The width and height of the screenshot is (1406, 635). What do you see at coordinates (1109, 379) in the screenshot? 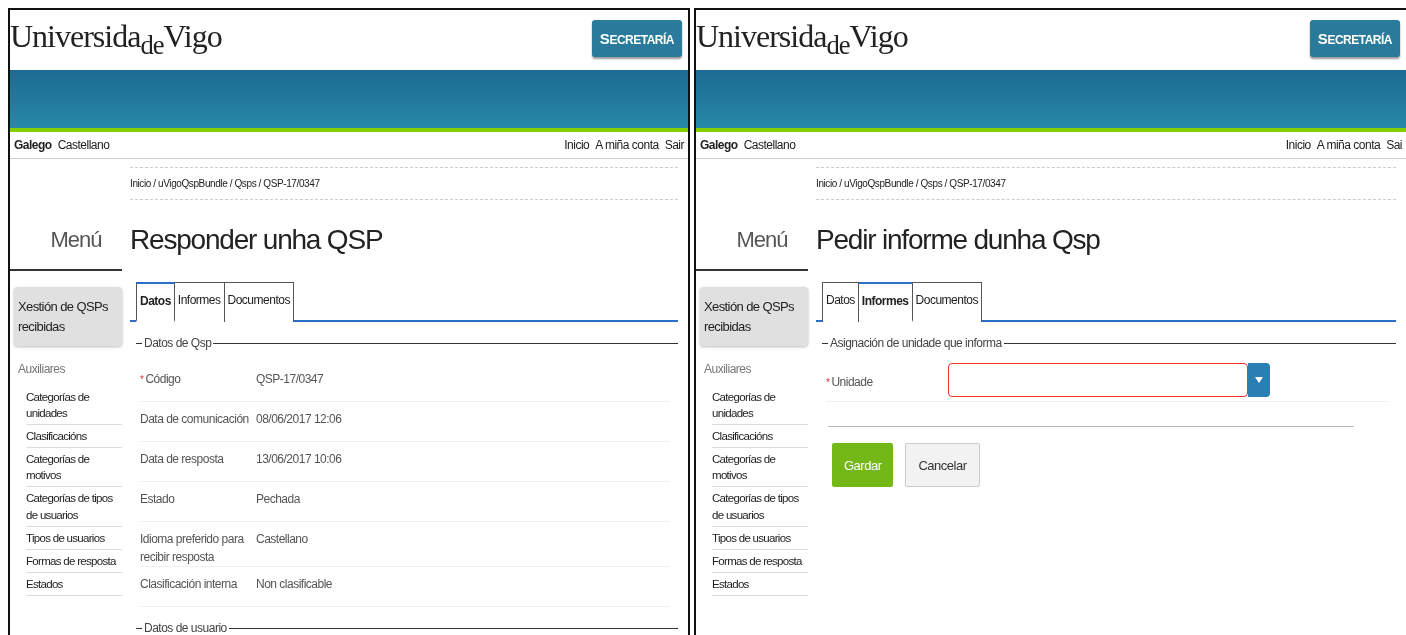
I see `unit-select-field` at bounding box center [1109, 379].